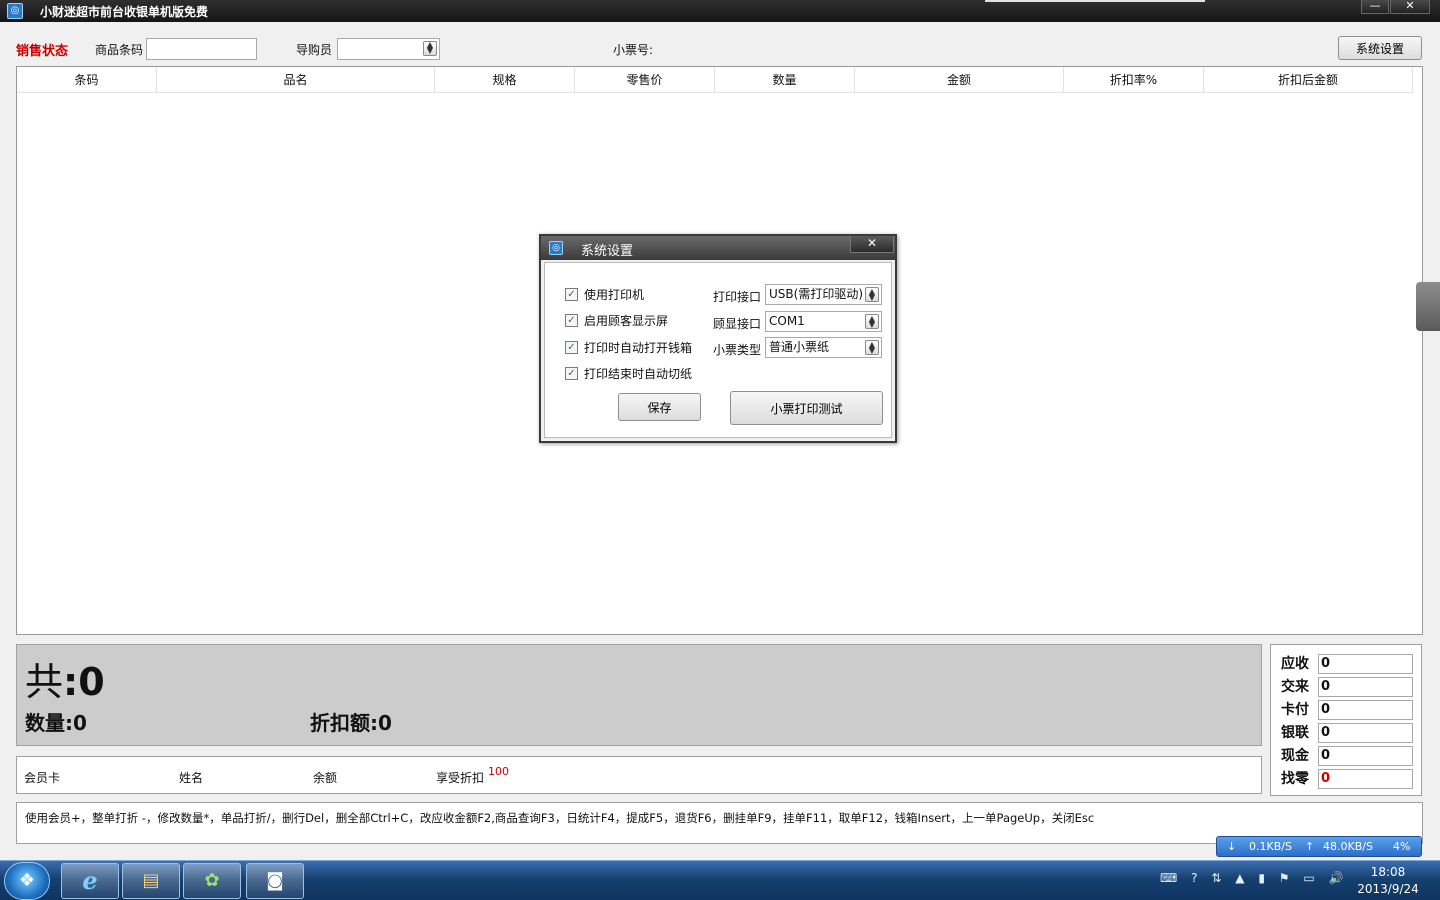 The image size is (1440, 900). Describe the element at coordinates (296, 80) in the screenshot. I see `col-name: 品名` at that location.